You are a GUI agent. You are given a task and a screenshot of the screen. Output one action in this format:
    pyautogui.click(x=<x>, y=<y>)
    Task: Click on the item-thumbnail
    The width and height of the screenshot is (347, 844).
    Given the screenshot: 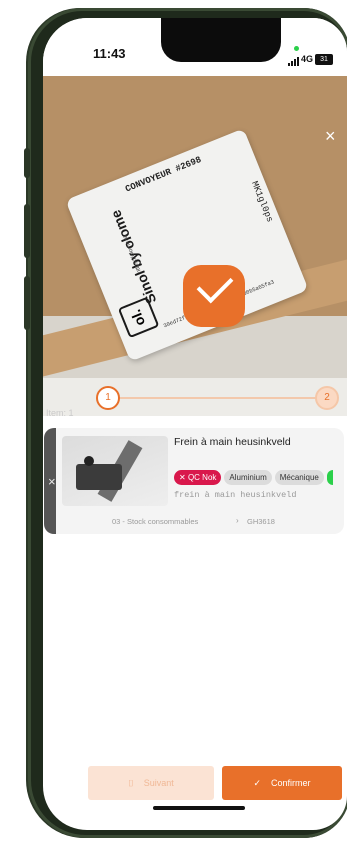 What is the action you would take?
    pyautogui.click(x=115, y=471)
    